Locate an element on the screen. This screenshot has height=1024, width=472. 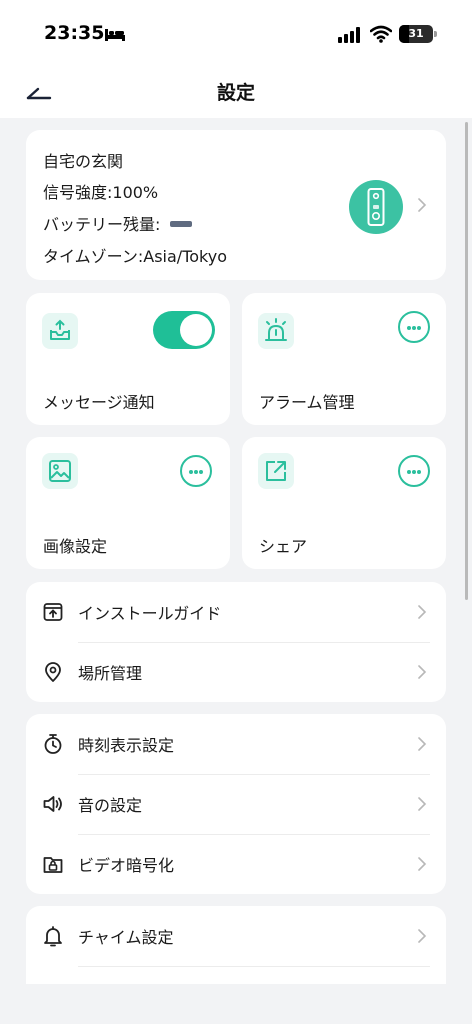
battery-icon: 31 is located at coordinates (416, 34).